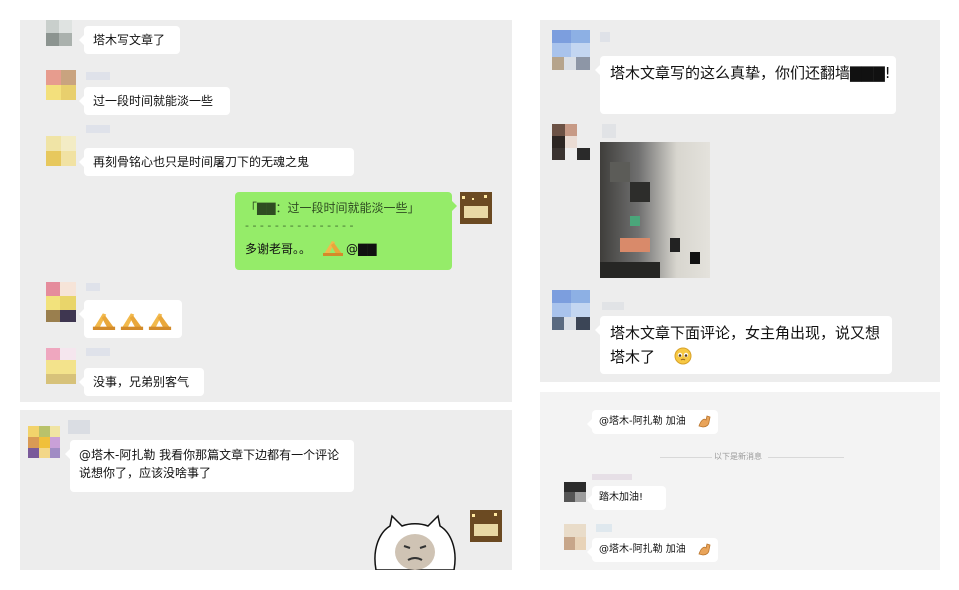 This screenshot has height=590, width=959. I want to click on message-text: 塔木文章下面评论，女主角出现，说又想塔木了, so click(745, 345).